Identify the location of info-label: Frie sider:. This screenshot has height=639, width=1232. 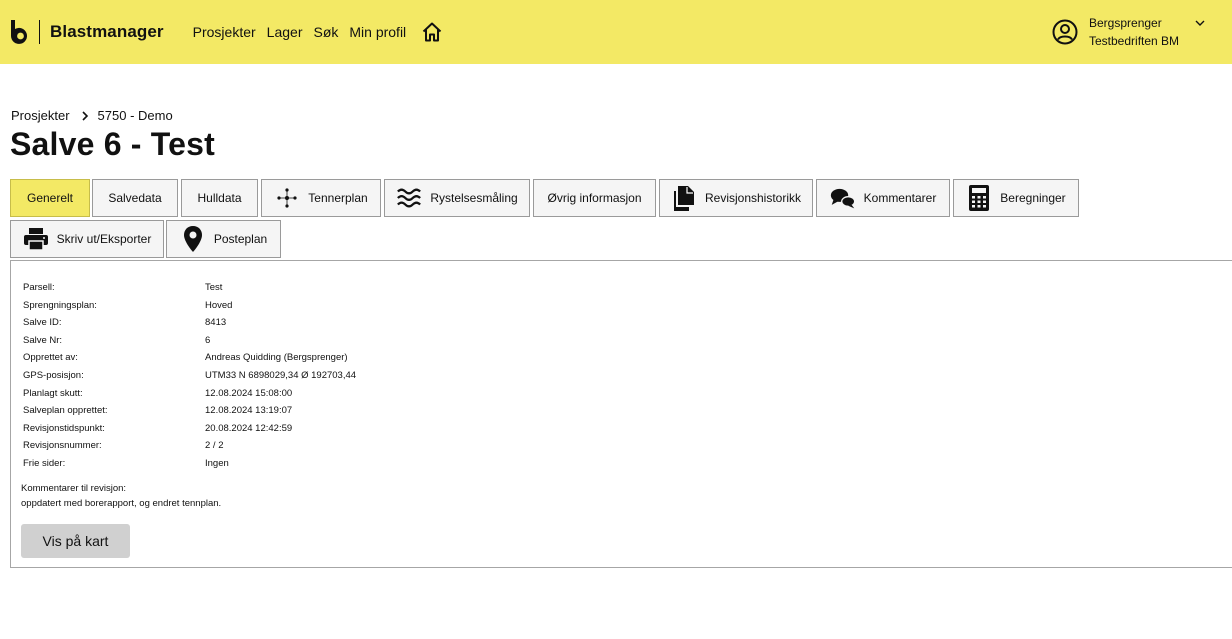
(44, 463).